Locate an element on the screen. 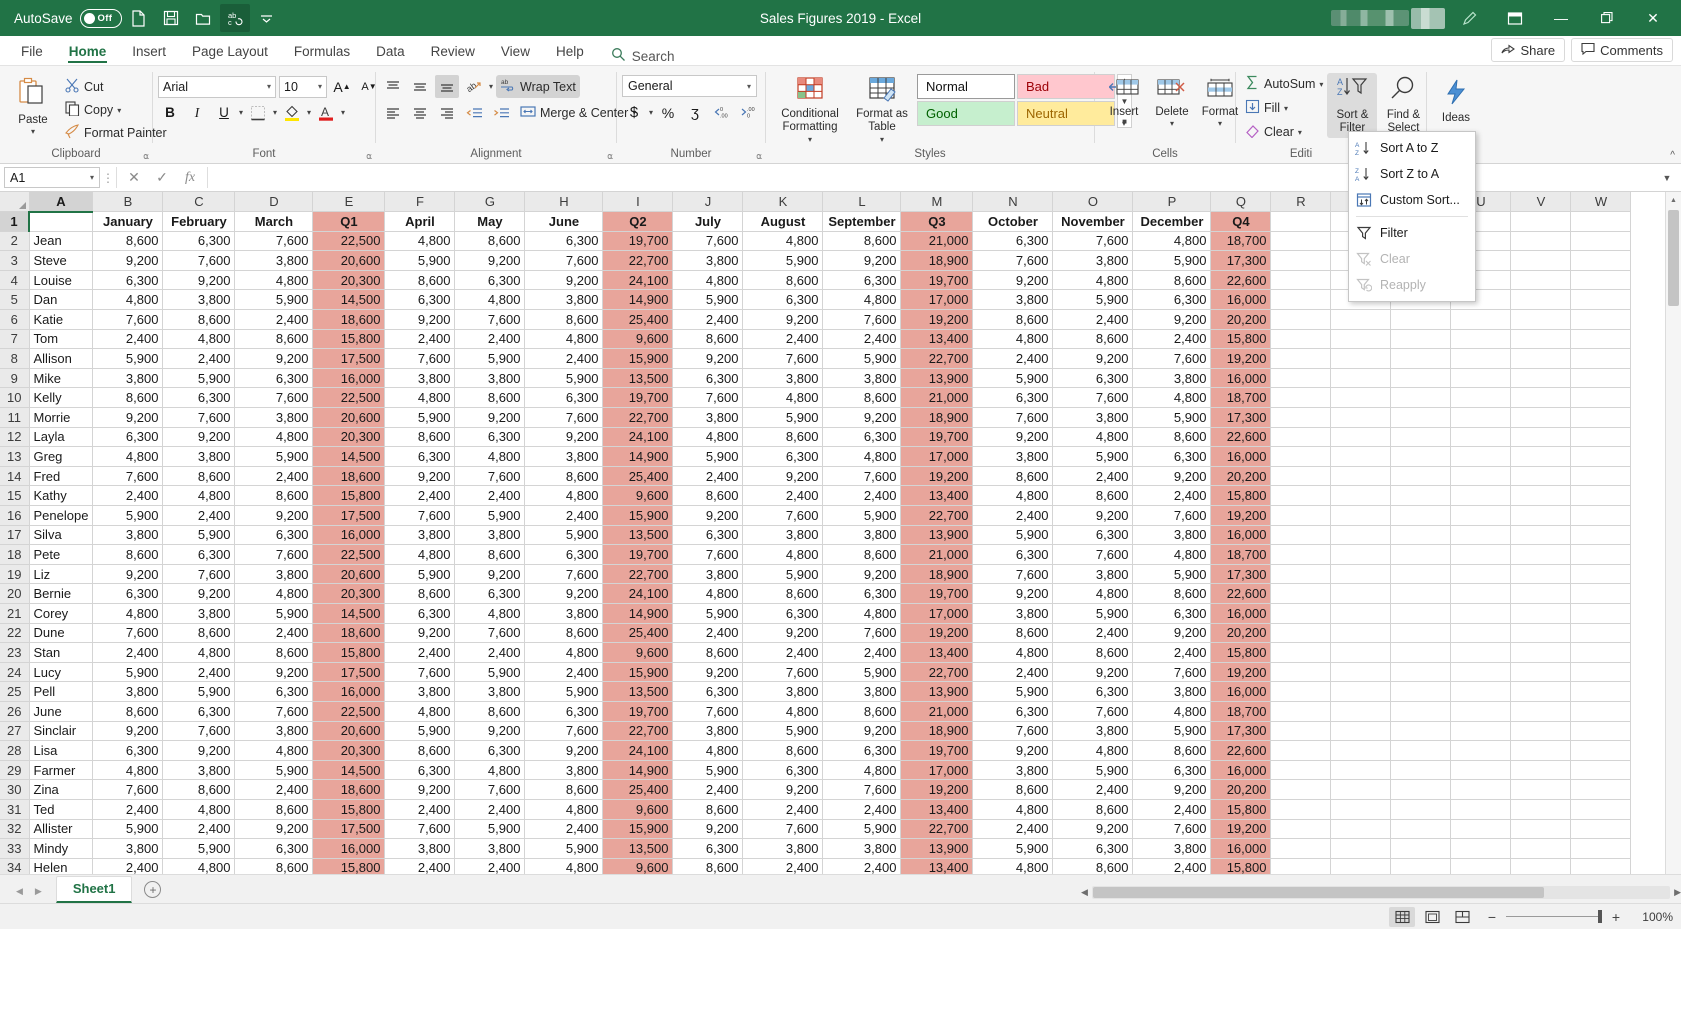 This screenshot has width=1681, height=1021. row-header-19: 19 is located at coordinates (15, 574).